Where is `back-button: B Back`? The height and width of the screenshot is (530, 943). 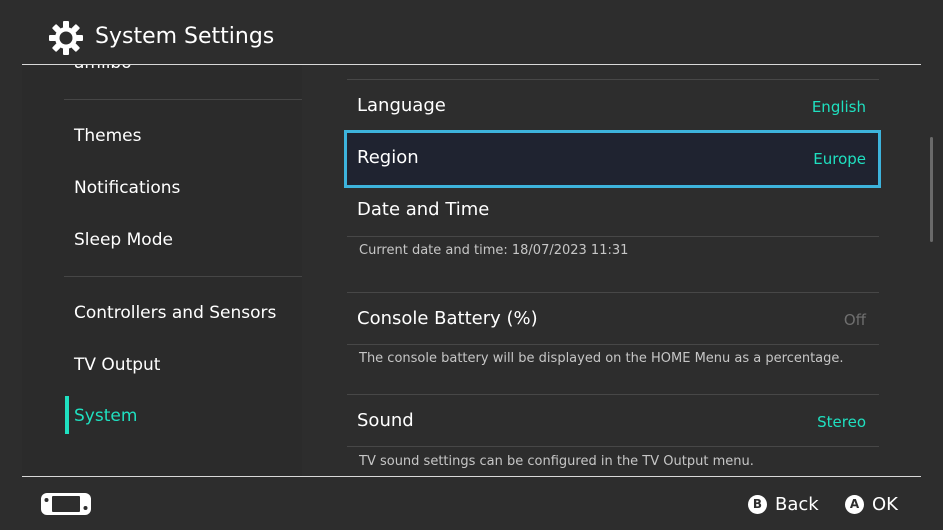
back-button: B Back is located at coordinates (783, 504).